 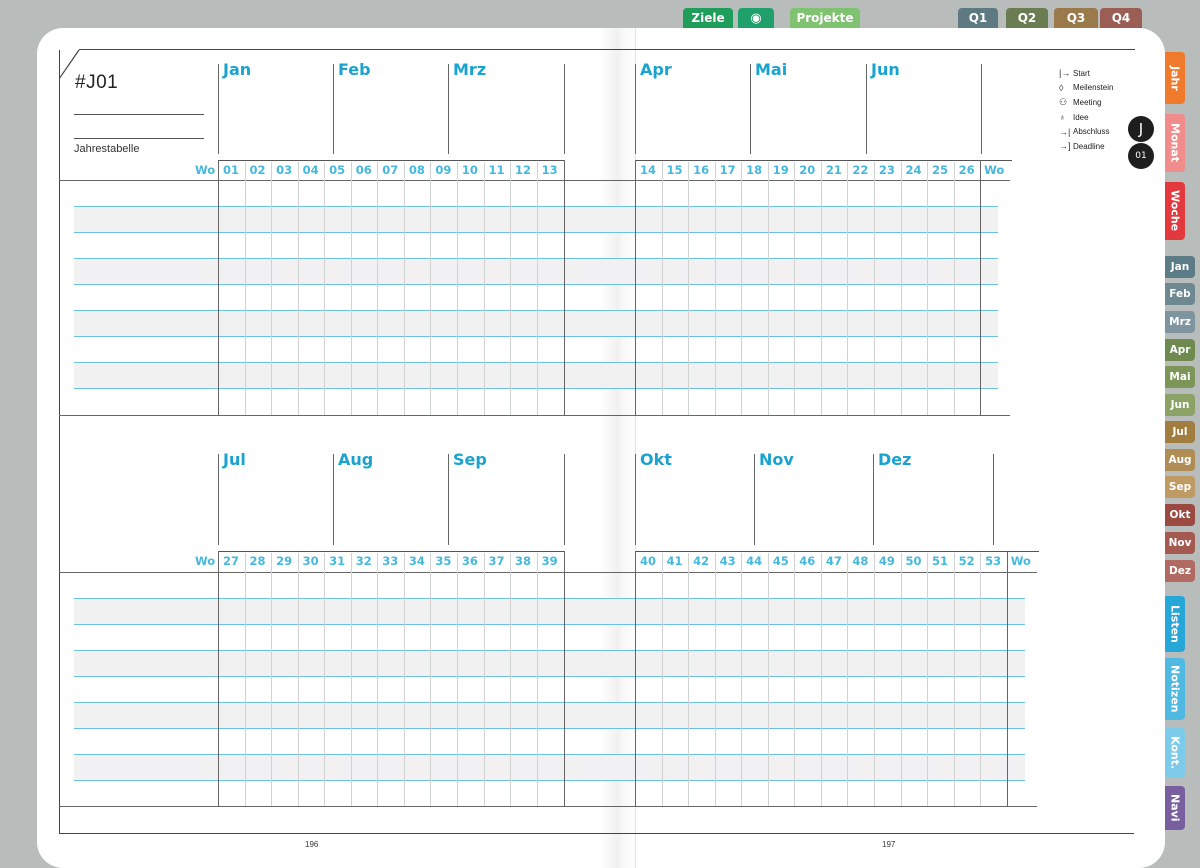 What do you see at coordinates (756, 18) in the screenshot?
I see `tab-overview: ◉` at bounding box center [756, 18].